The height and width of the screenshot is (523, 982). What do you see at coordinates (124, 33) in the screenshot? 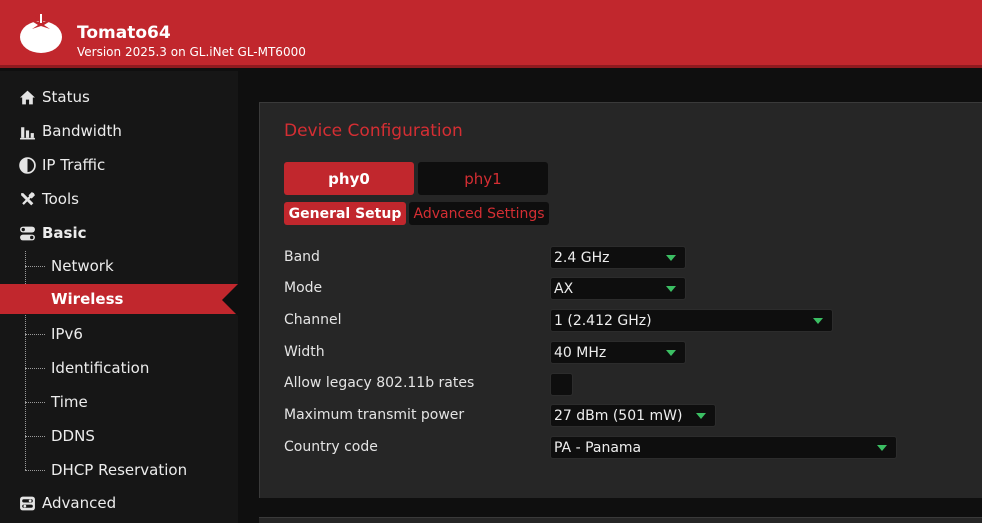
I see `app-title: Tomato64` at bounding box center [124, 33].